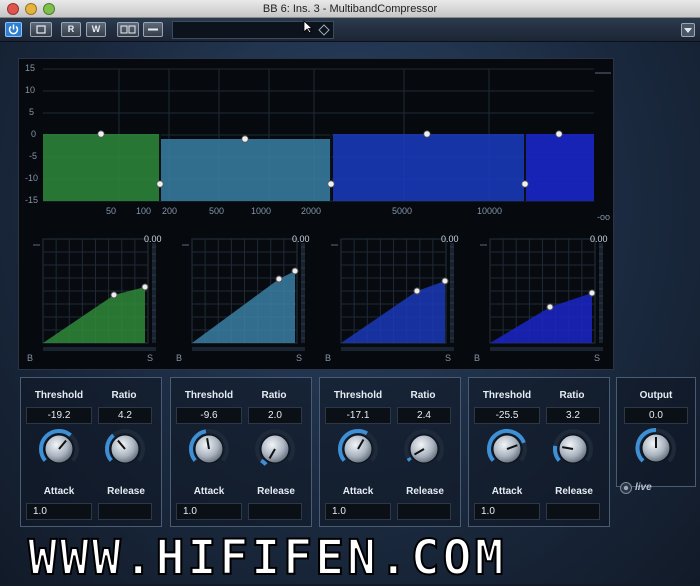  I want to click on window-titlebar: BB 6: Ins. 3 - MultibandCompressor, so click(350, 9).